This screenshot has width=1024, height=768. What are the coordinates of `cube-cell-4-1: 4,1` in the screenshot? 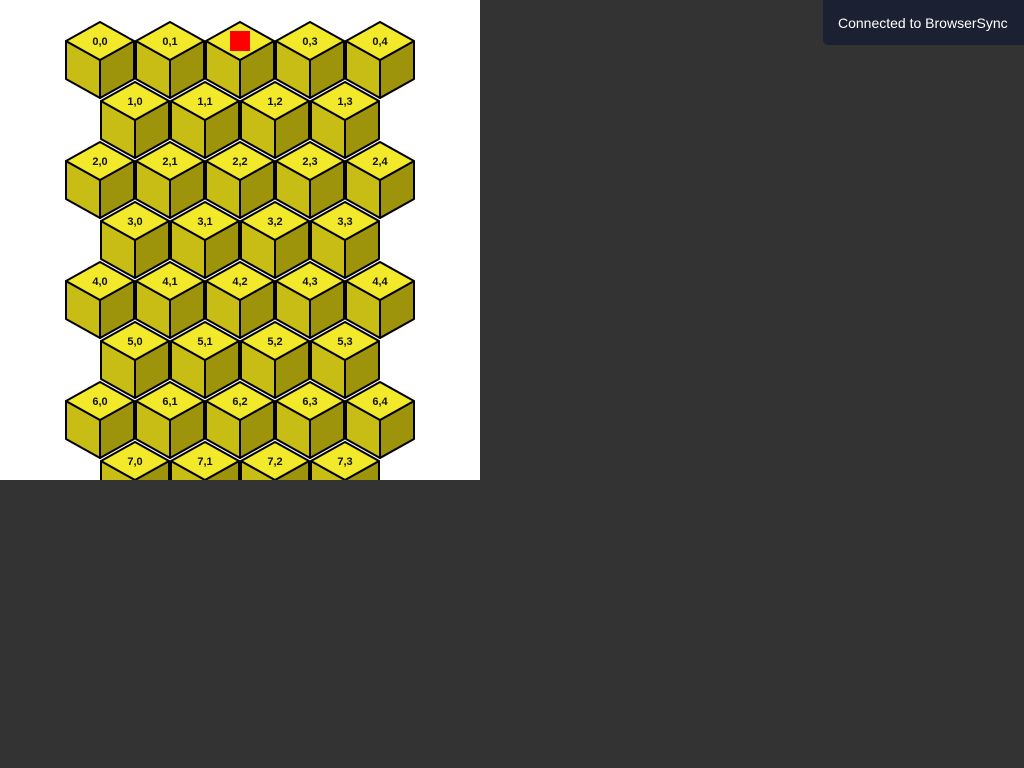 It's located at (170, 300).